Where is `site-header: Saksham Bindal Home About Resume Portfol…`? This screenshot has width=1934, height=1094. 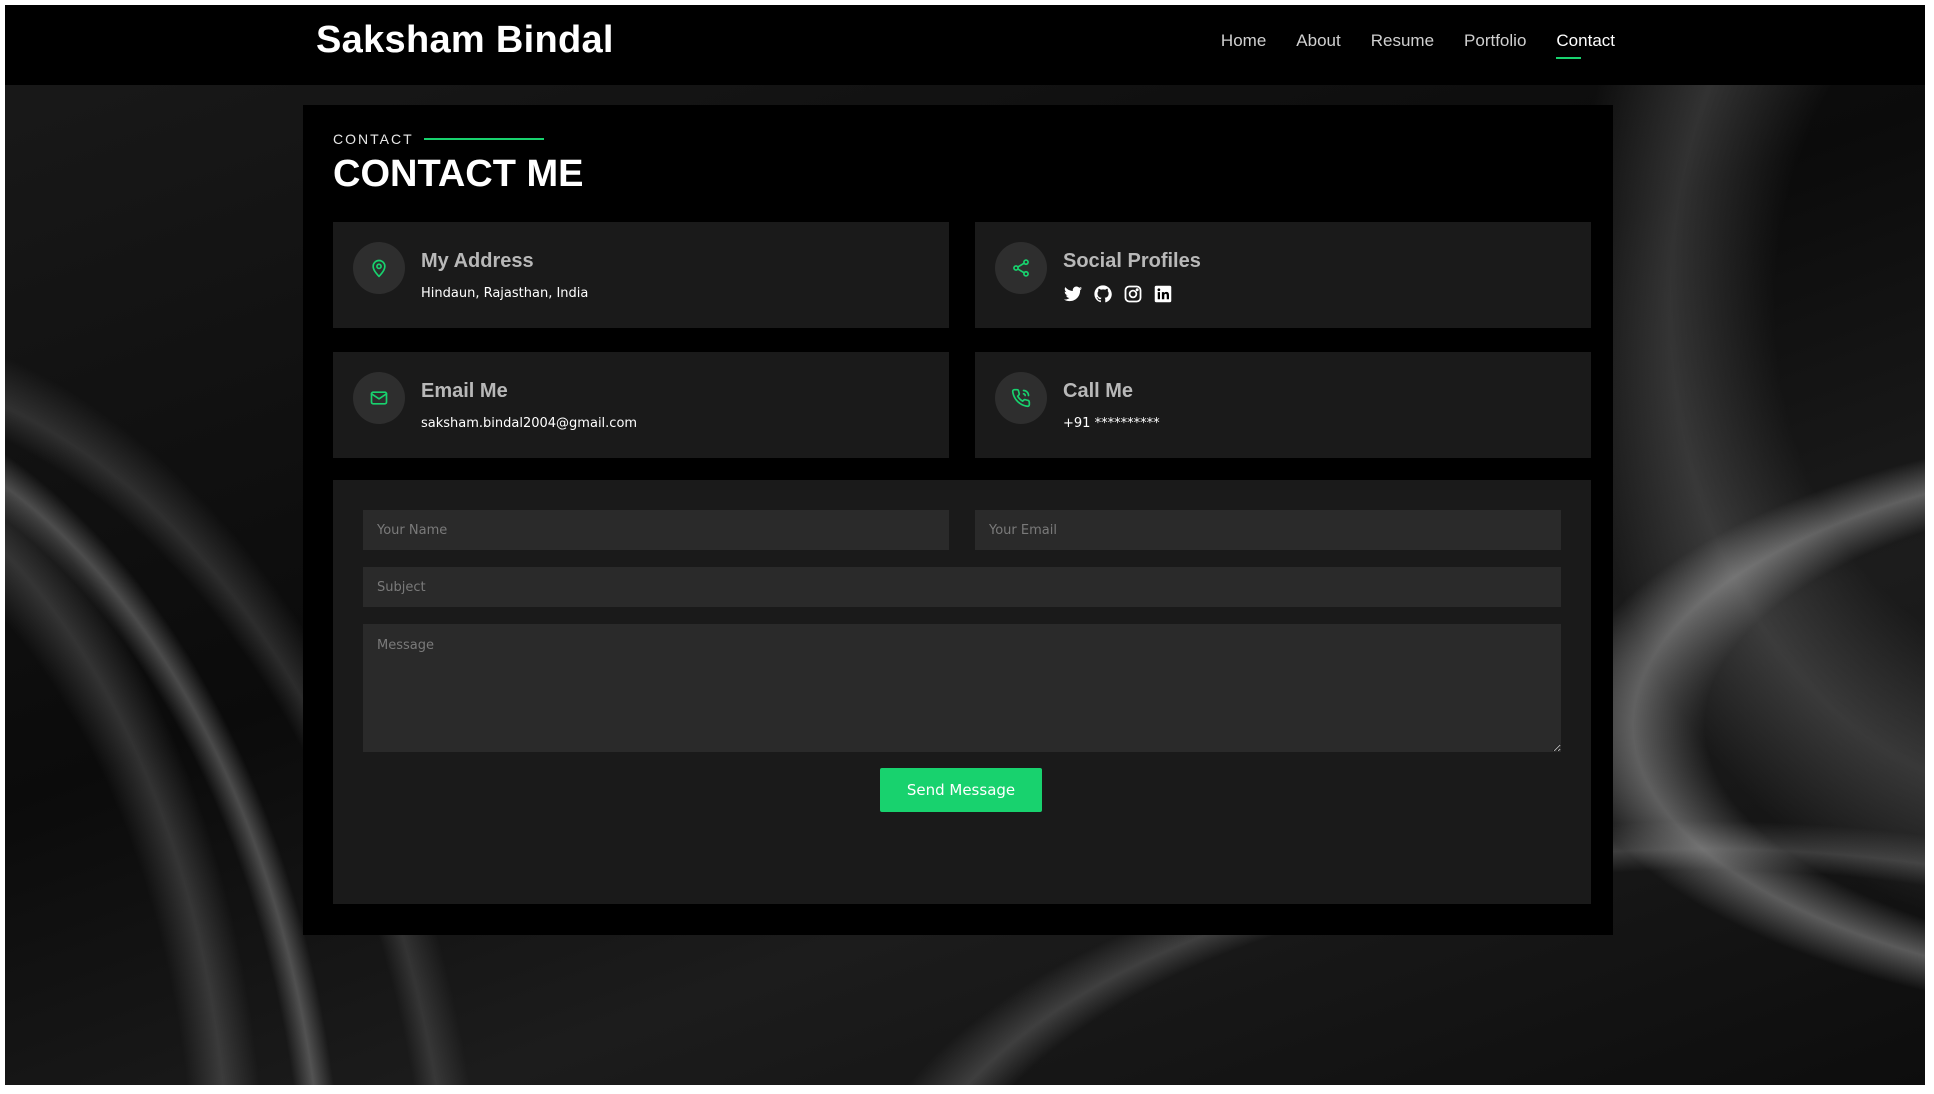
site-header: Saksham Bindal Home About Resume Portfol… is located at coordinates (965, 45).